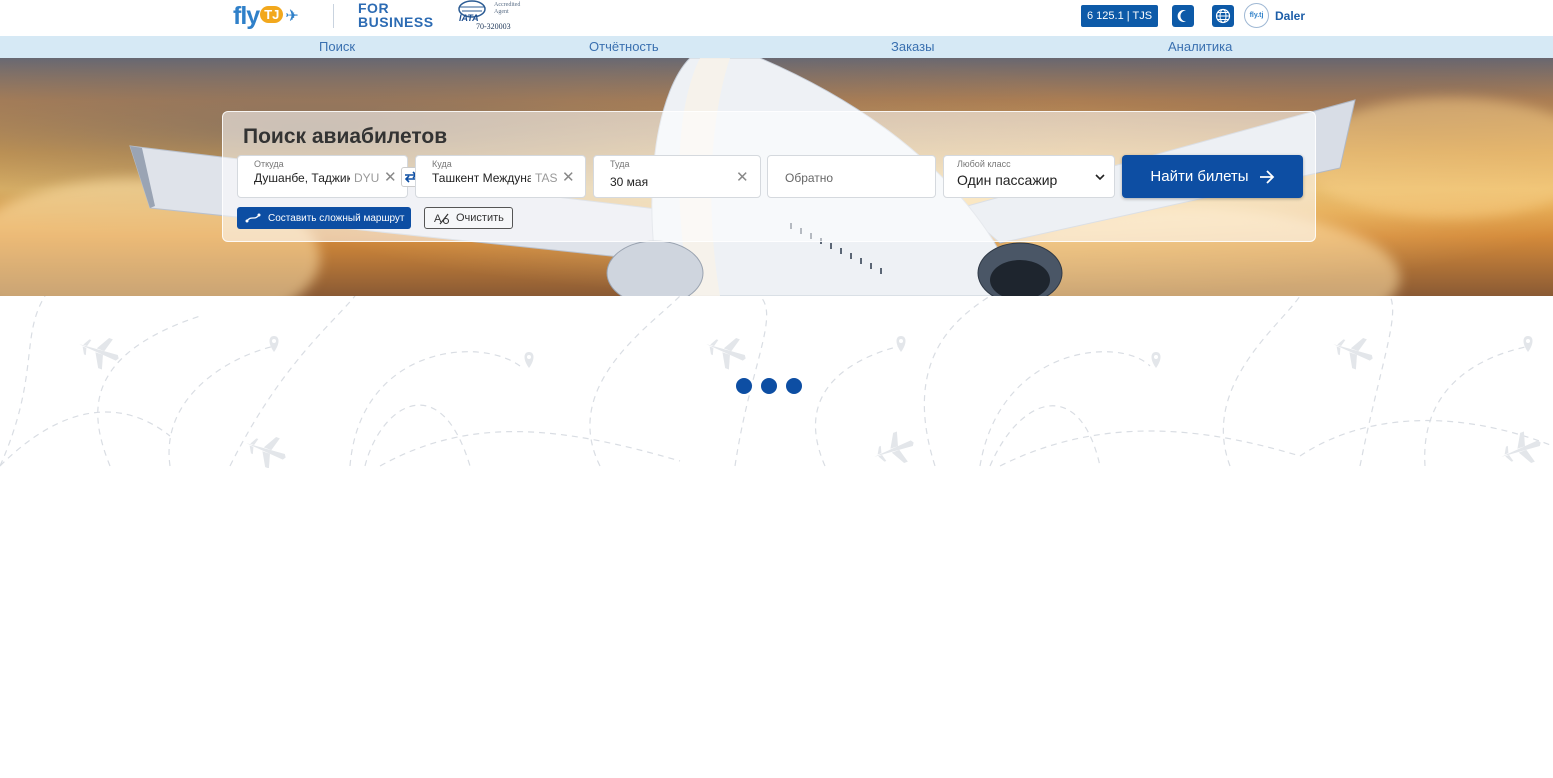 The height and width of the screenshot is (778, 1553). I want to click on from-value: Душанбе, Таджикистан, so click(302, 178).